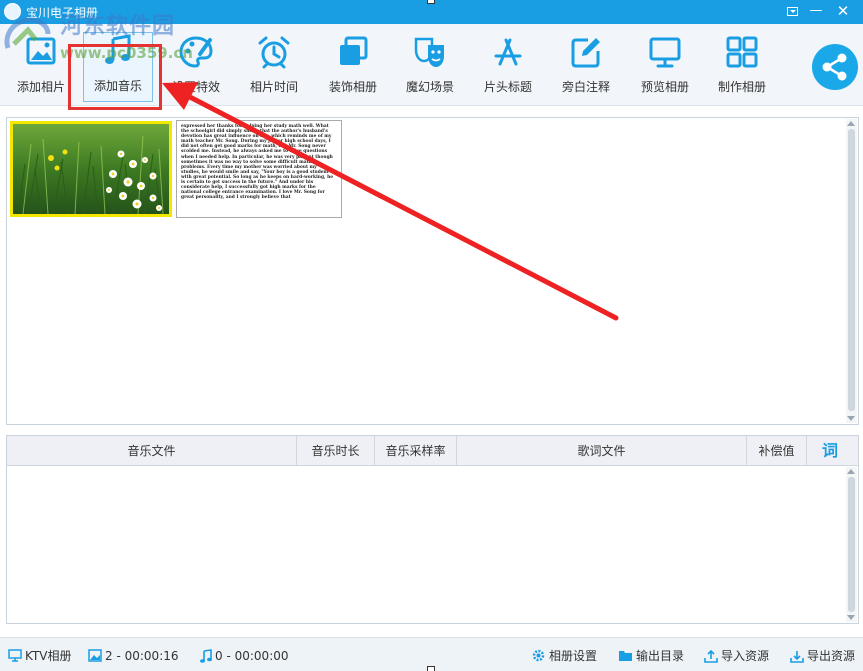 This screenshot has width=863, height=671. Describe the element at coordinates (429, 87) in the screenshot. I see `magic-scene-label: 魔幻场景` at that location.